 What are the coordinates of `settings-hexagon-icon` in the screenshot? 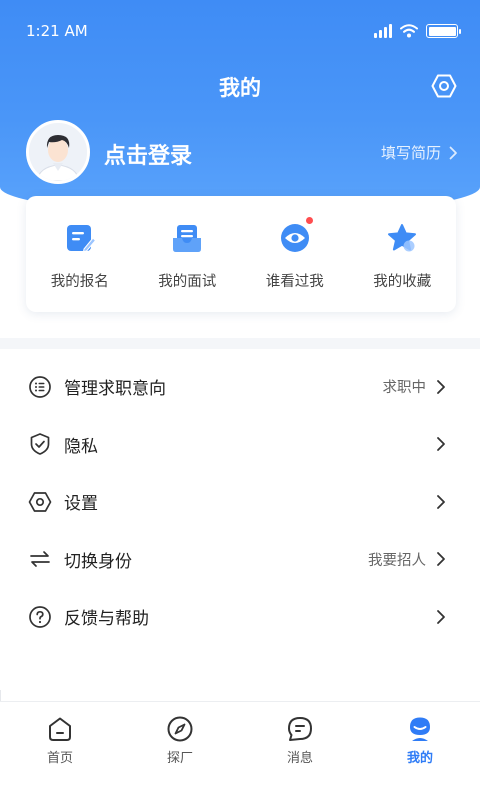 It's located at (444, 86).